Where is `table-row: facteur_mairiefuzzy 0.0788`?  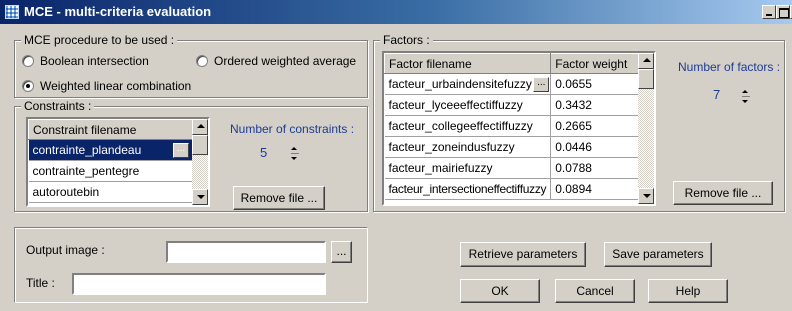
table-row: facteur_mairiefuzzy 0.0788 is located at coordinates (512, 168).